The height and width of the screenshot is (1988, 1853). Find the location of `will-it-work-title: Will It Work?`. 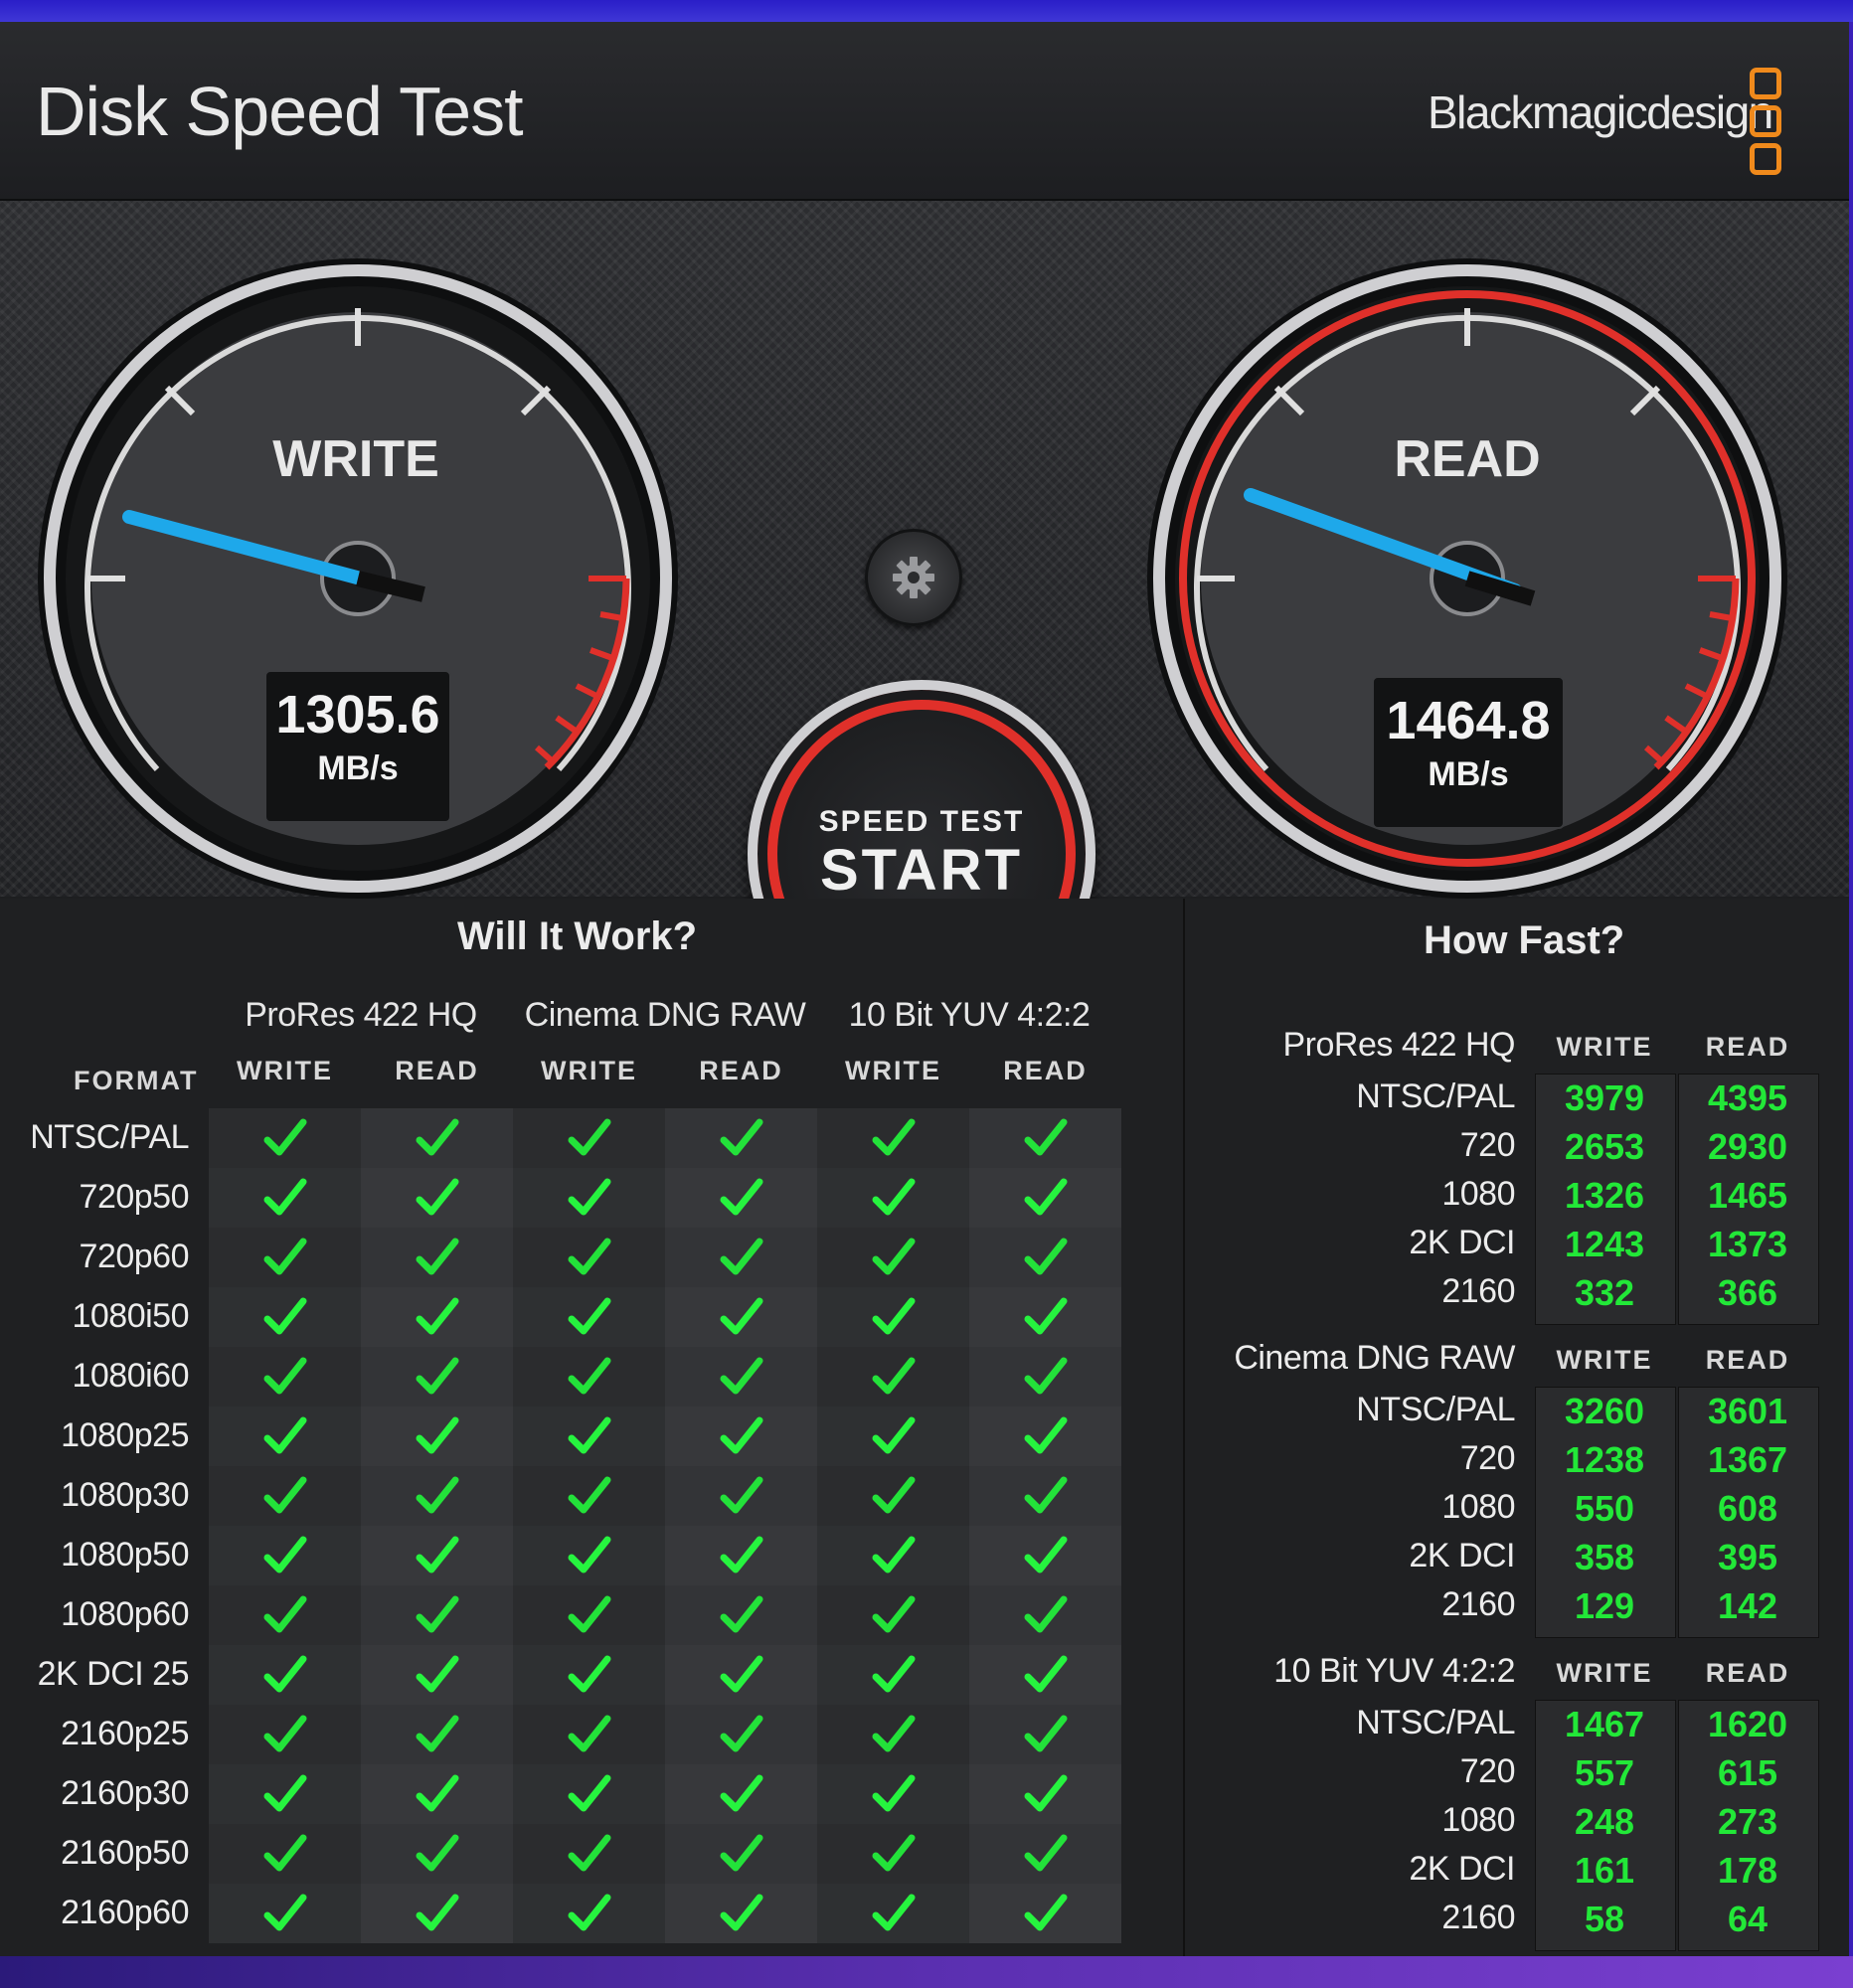

will-it-work-title: Will It Work? is located at coordinates (577, 936).